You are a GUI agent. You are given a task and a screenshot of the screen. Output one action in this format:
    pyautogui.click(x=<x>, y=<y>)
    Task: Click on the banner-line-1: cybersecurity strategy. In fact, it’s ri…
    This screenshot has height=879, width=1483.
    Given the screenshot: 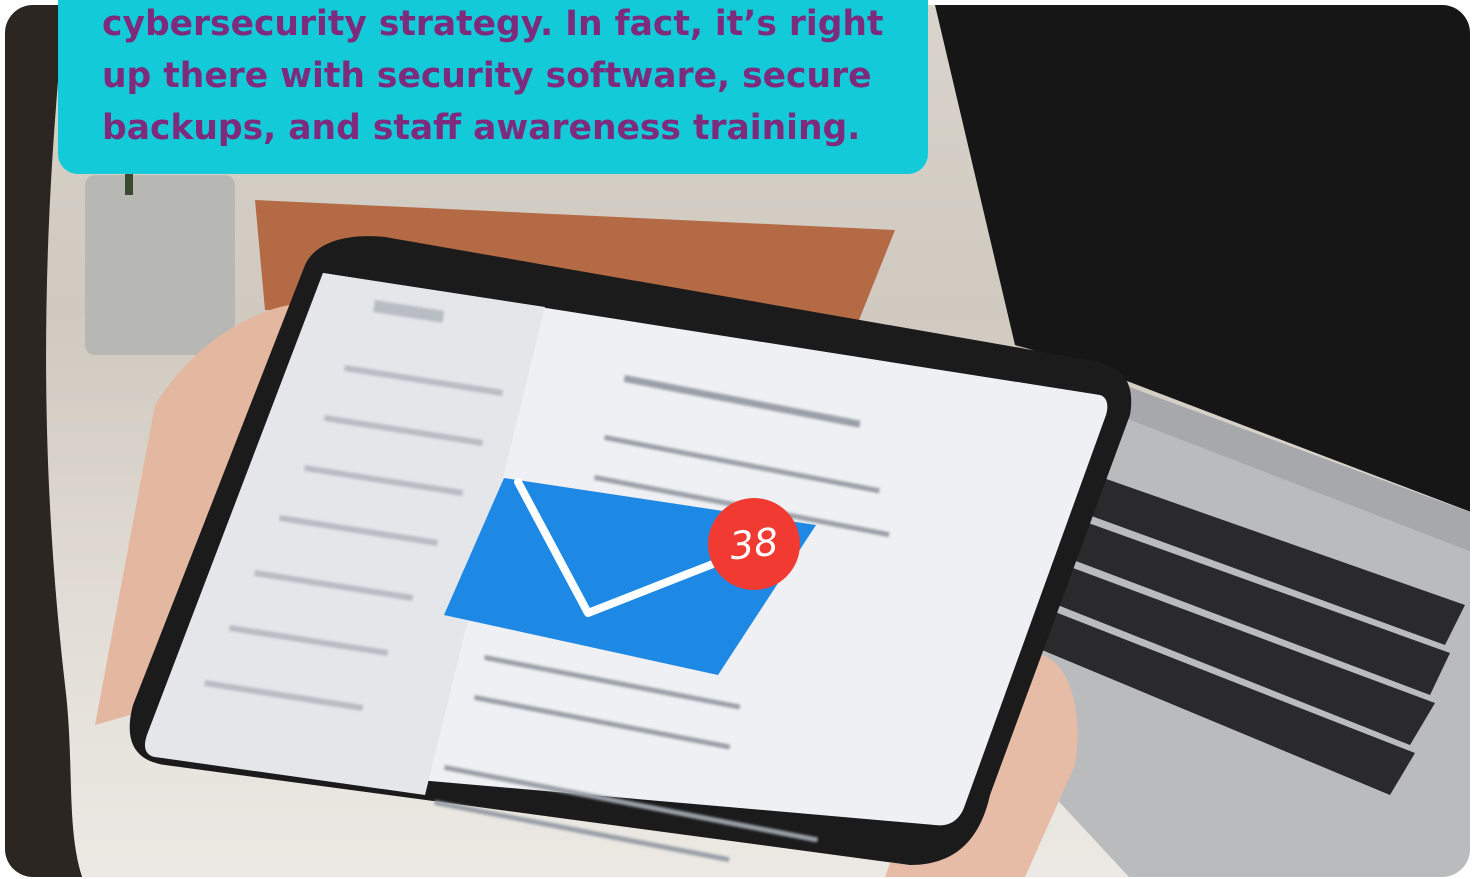 What is the action you would take?
    pyautogui.click(x=493, y=24)
    